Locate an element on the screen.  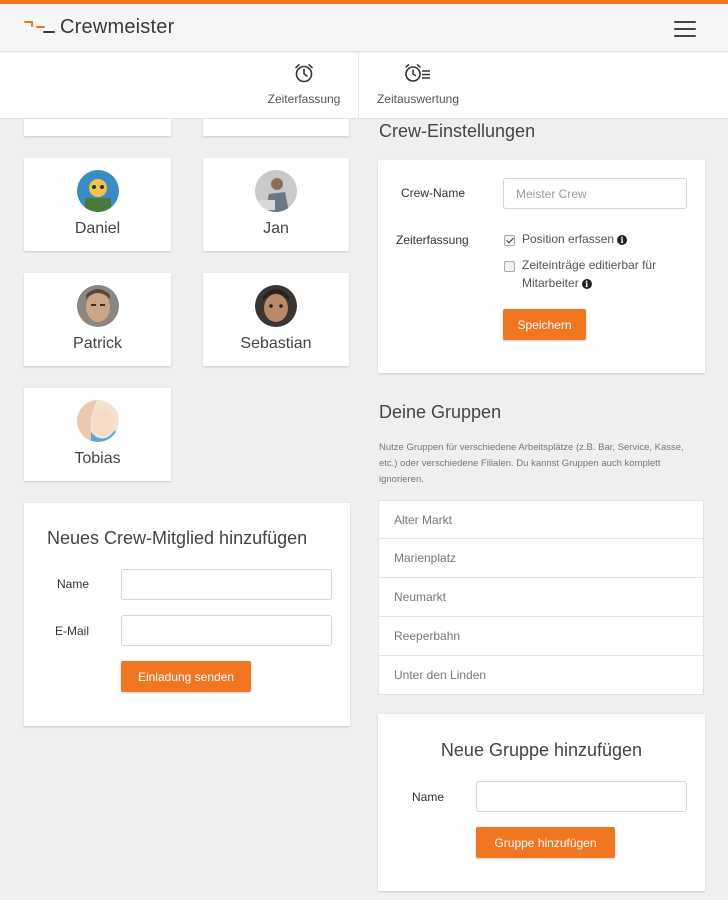
group-name-label: Name is located at coordinates (428, 797).